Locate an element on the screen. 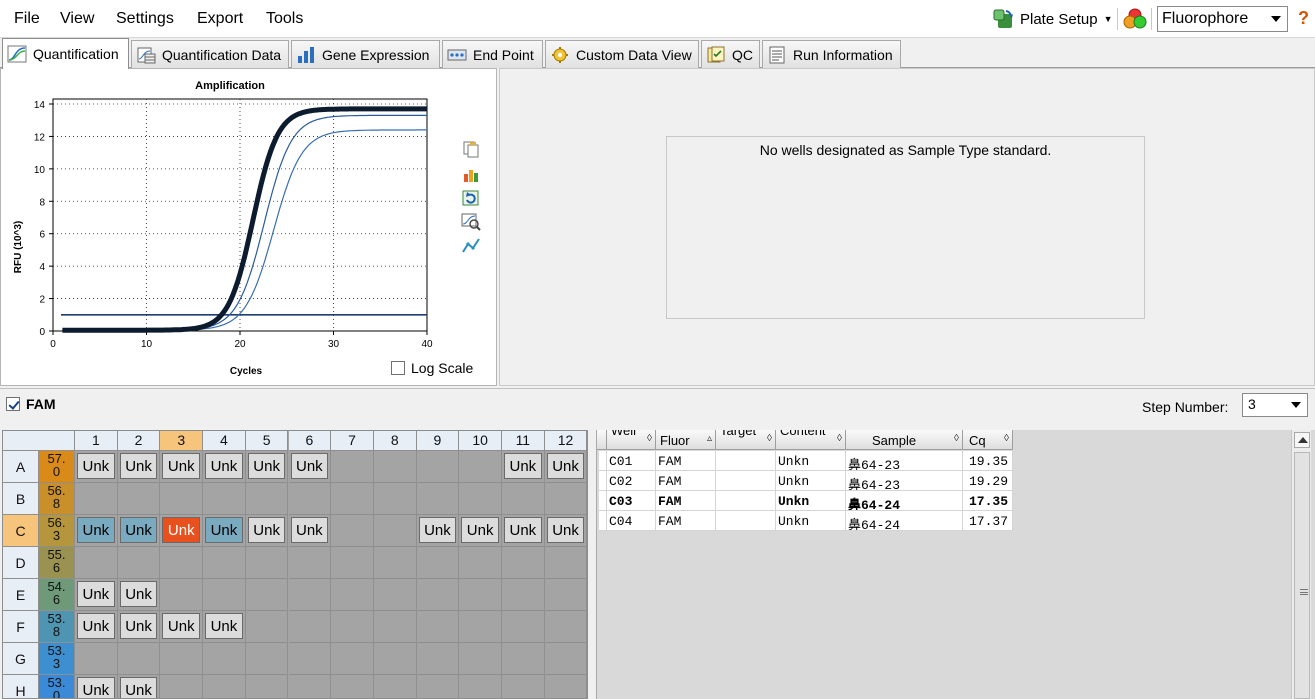 This screenshot has height=699, width=1315. tab-quantification-data: Quantification Data is located at coordinates (210, 54).